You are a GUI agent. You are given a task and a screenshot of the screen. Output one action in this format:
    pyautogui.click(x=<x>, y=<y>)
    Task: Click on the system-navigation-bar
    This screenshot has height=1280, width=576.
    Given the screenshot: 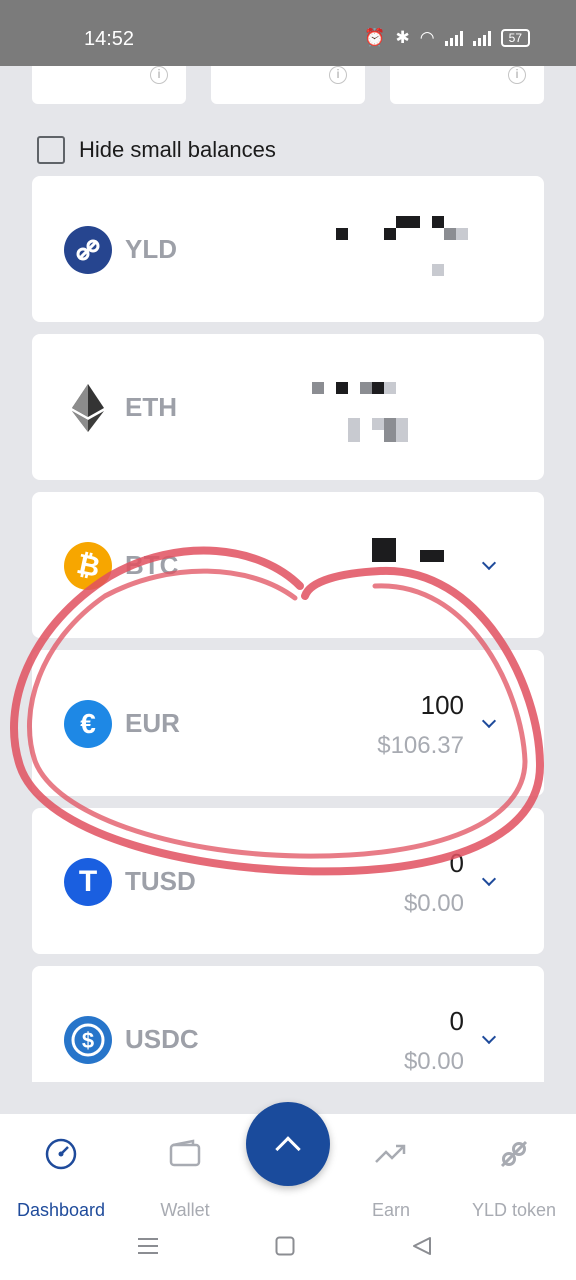 What is the action you would take?
    pyautogui.click(x=288, y=1247)
    